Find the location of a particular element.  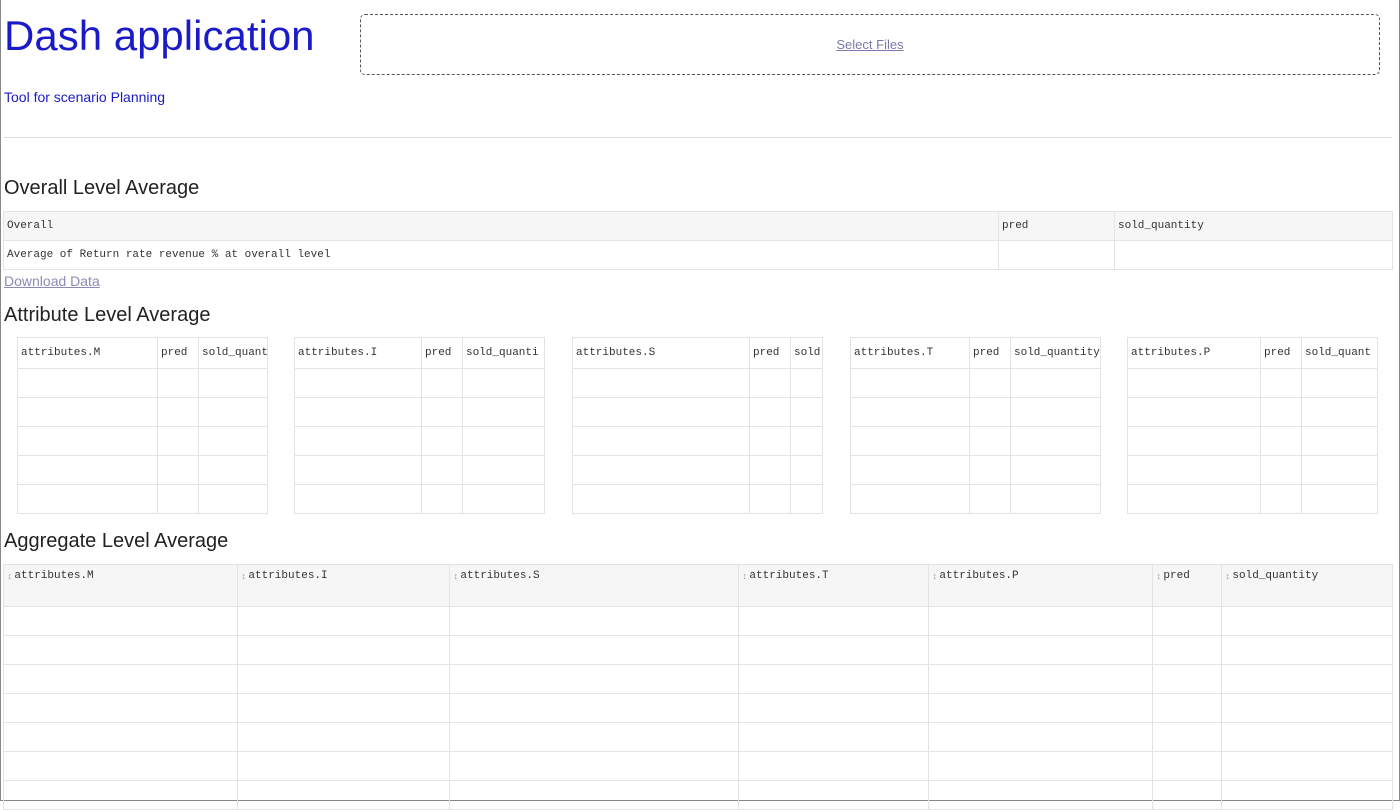

column-header-attributes-i: ↕ attributes.I is located at coordinates (343, 585).